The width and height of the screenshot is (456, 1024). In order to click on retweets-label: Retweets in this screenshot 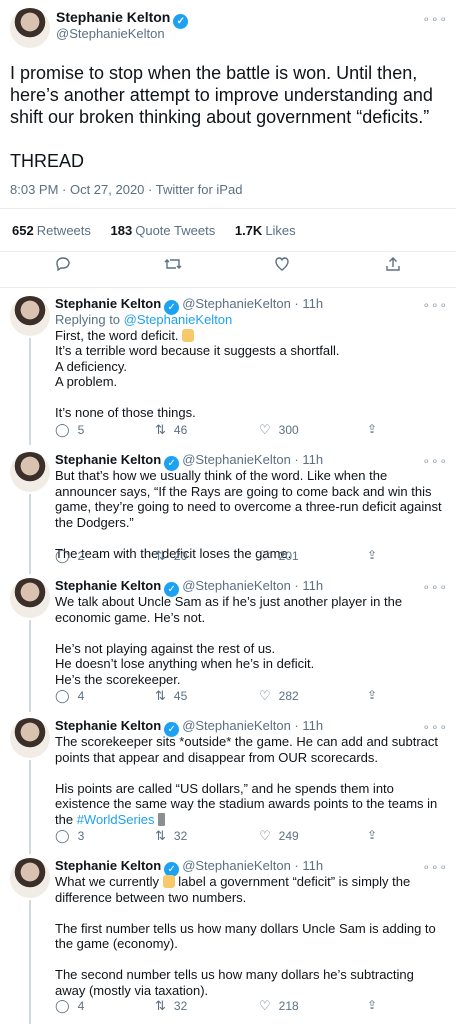, I will do `click(63, 230)`.